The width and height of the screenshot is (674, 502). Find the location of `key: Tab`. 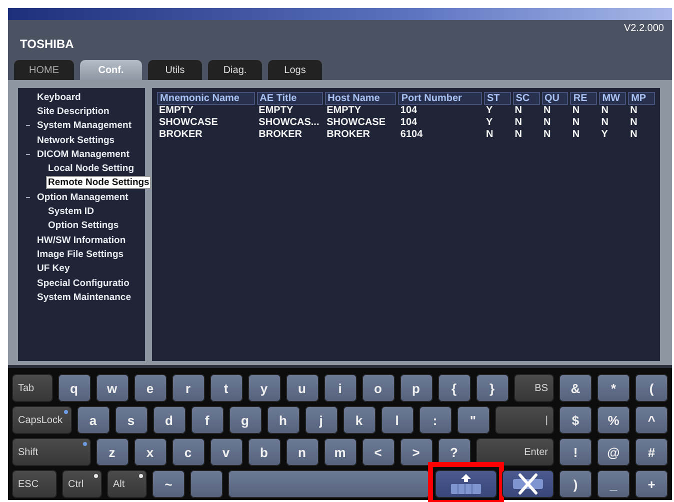

key: Tab is located at coordinates (32, 388).